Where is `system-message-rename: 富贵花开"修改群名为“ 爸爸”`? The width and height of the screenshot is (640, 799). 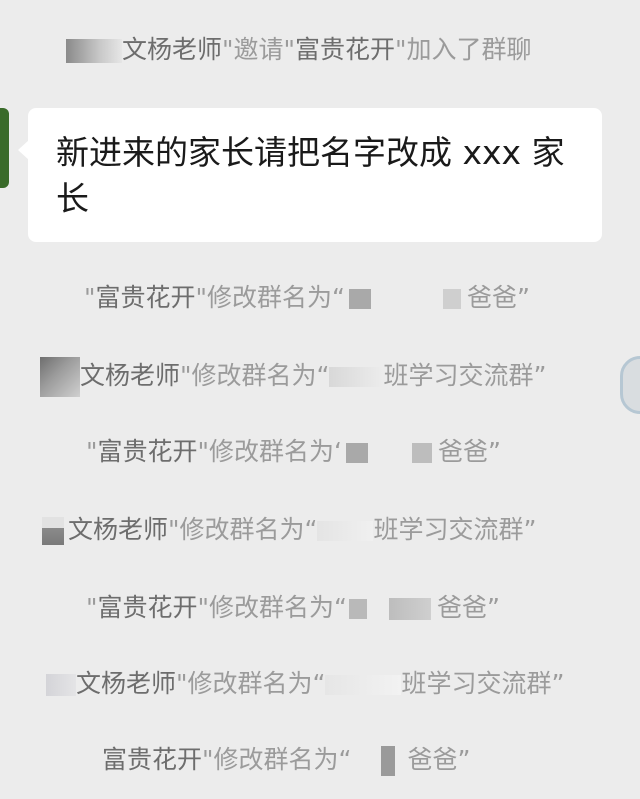 system-message-rename: 富贵花开"修改群名为“ 爸爸” is located at coordinates (286, 760).